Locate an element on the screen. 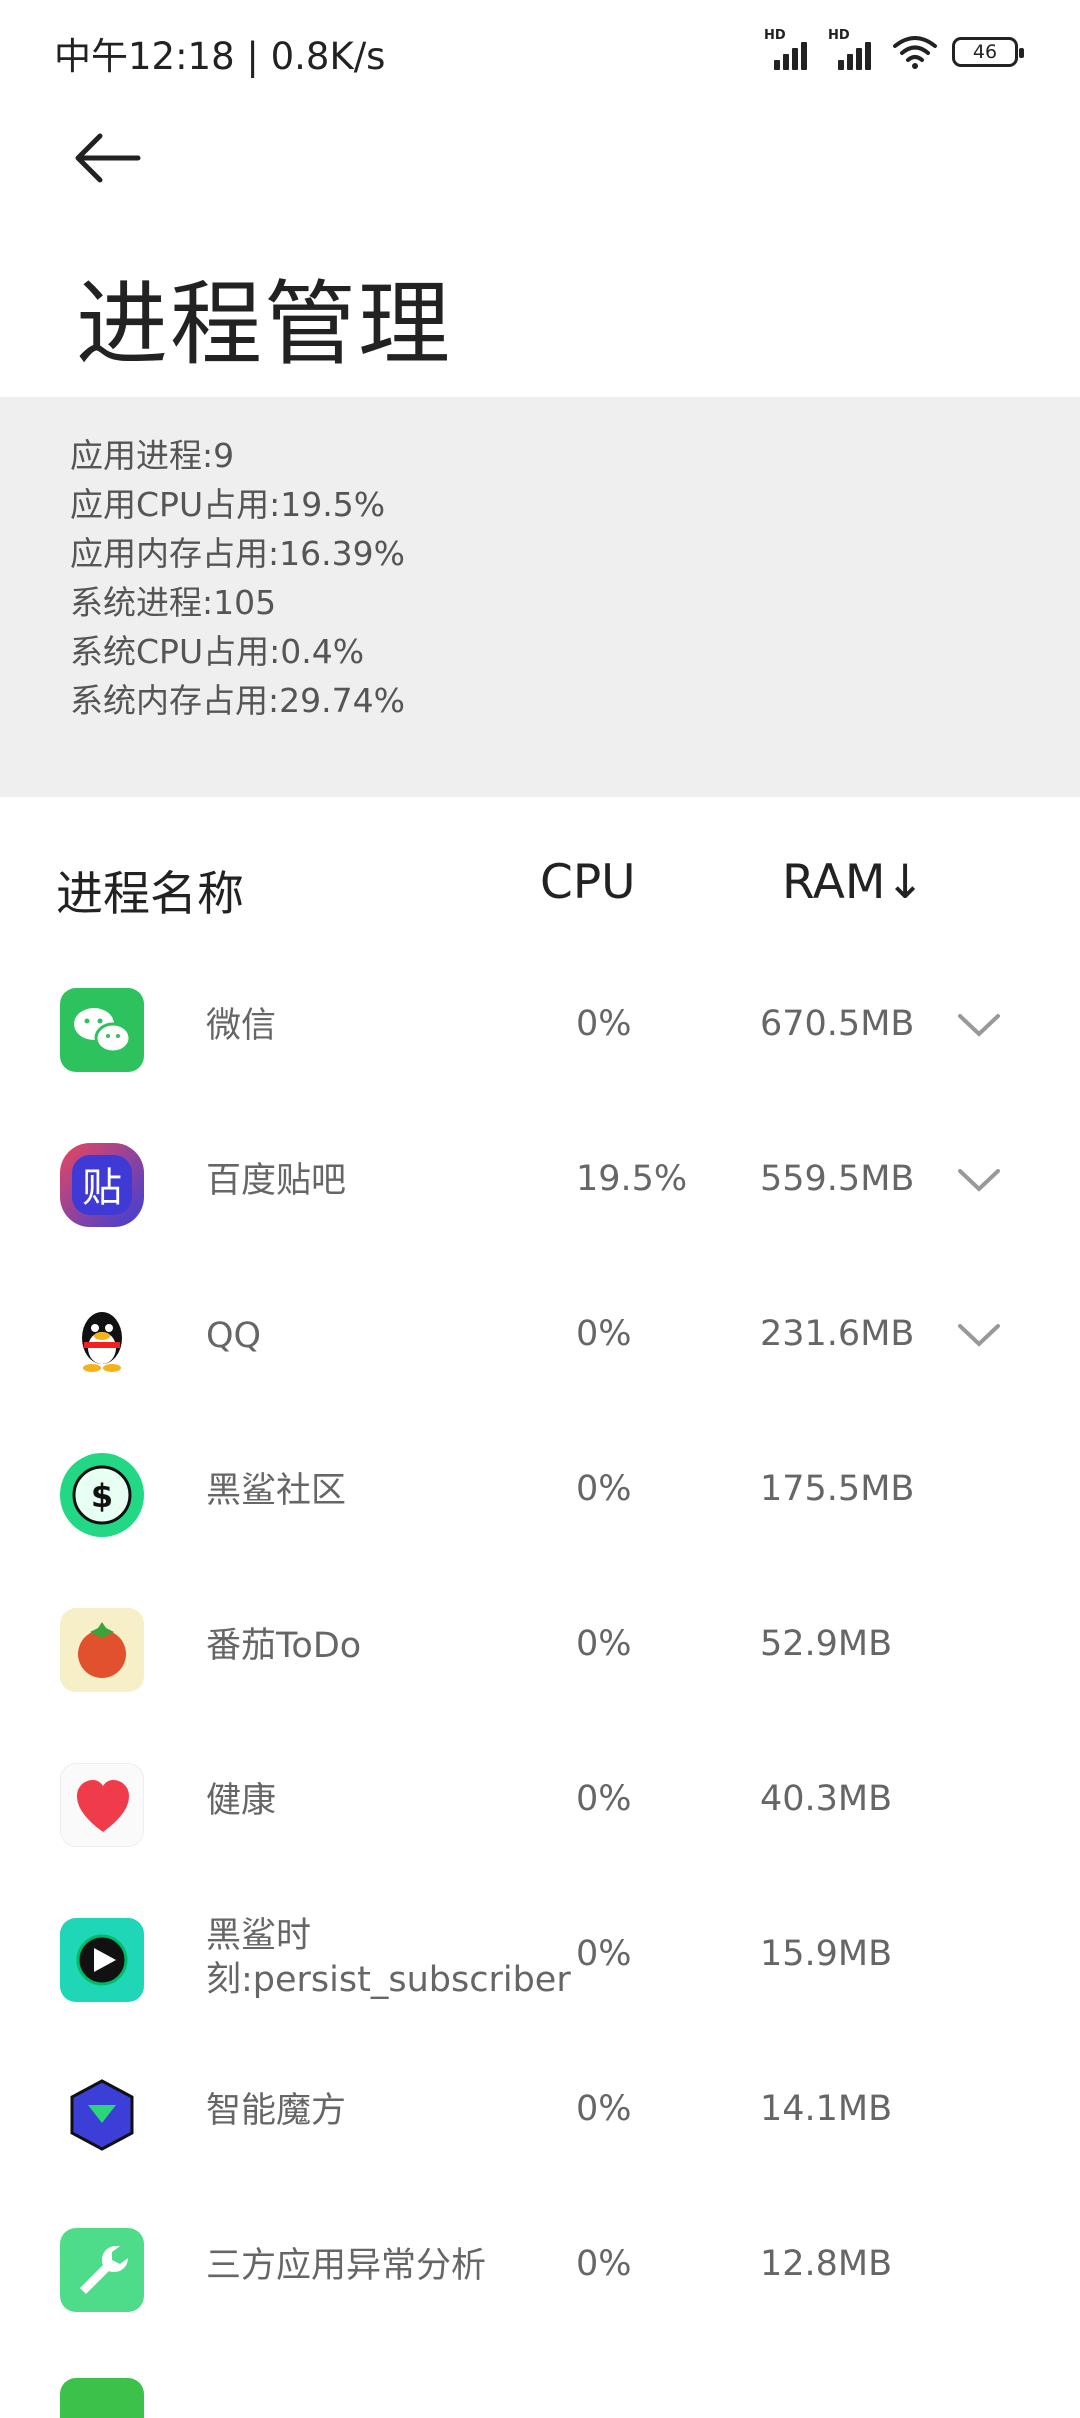 The width and height of the screenshot is (1080, 2418). process-ram: 14.1MB is located at coordinates (826, 2109).